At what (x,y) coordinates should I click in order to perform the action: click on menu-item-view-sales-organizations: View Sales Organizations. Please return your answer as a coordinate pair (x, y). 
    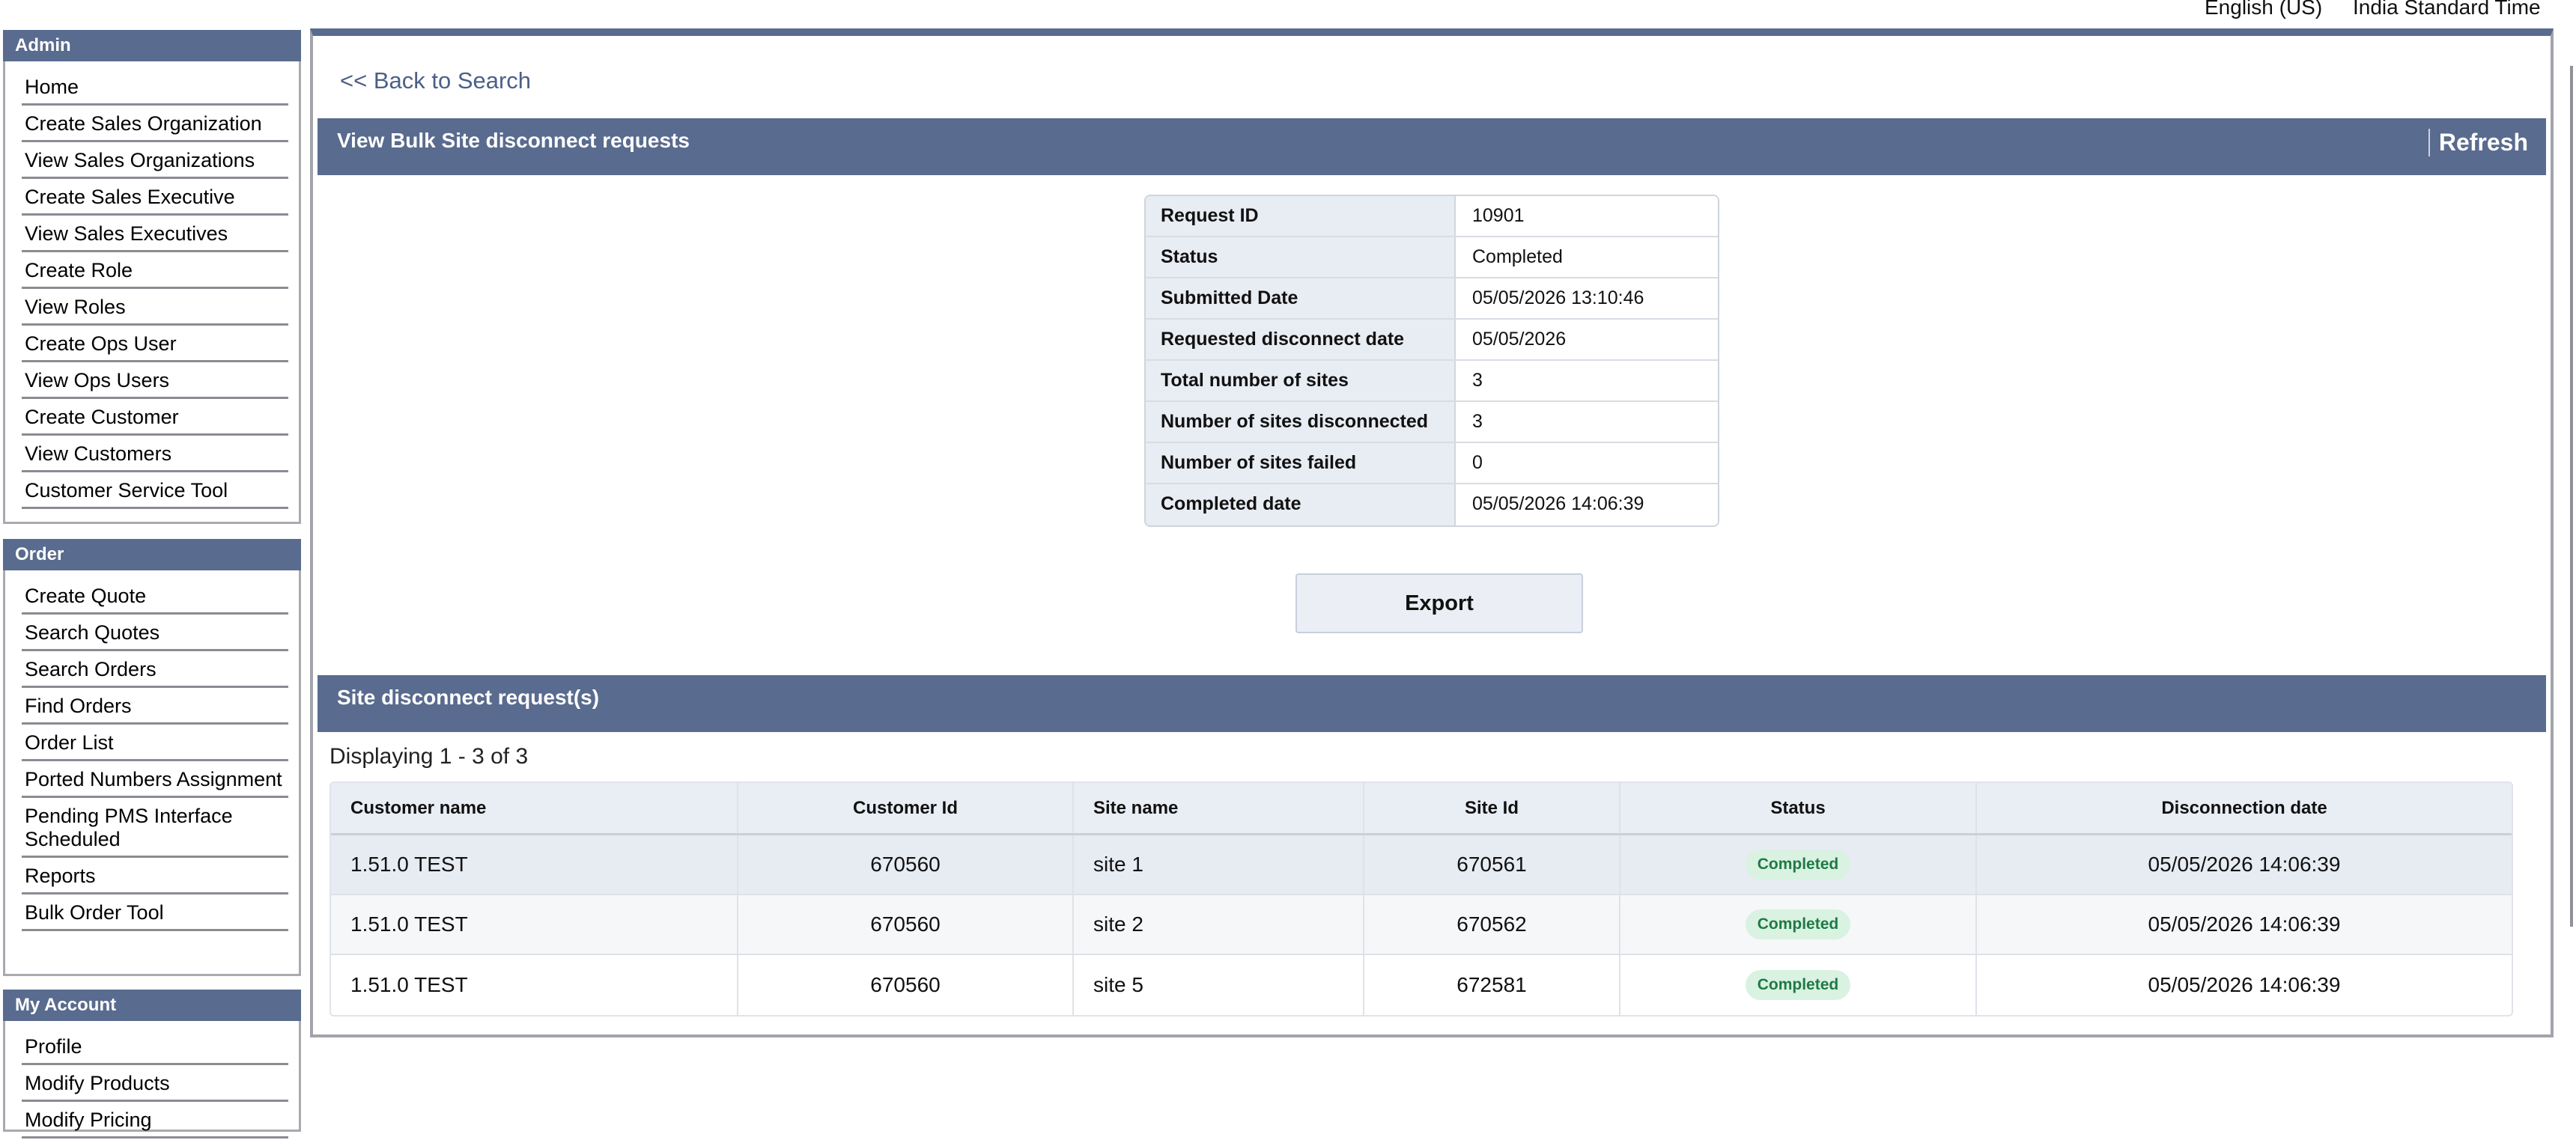
    Looking at the image, I should click on (155, 160).